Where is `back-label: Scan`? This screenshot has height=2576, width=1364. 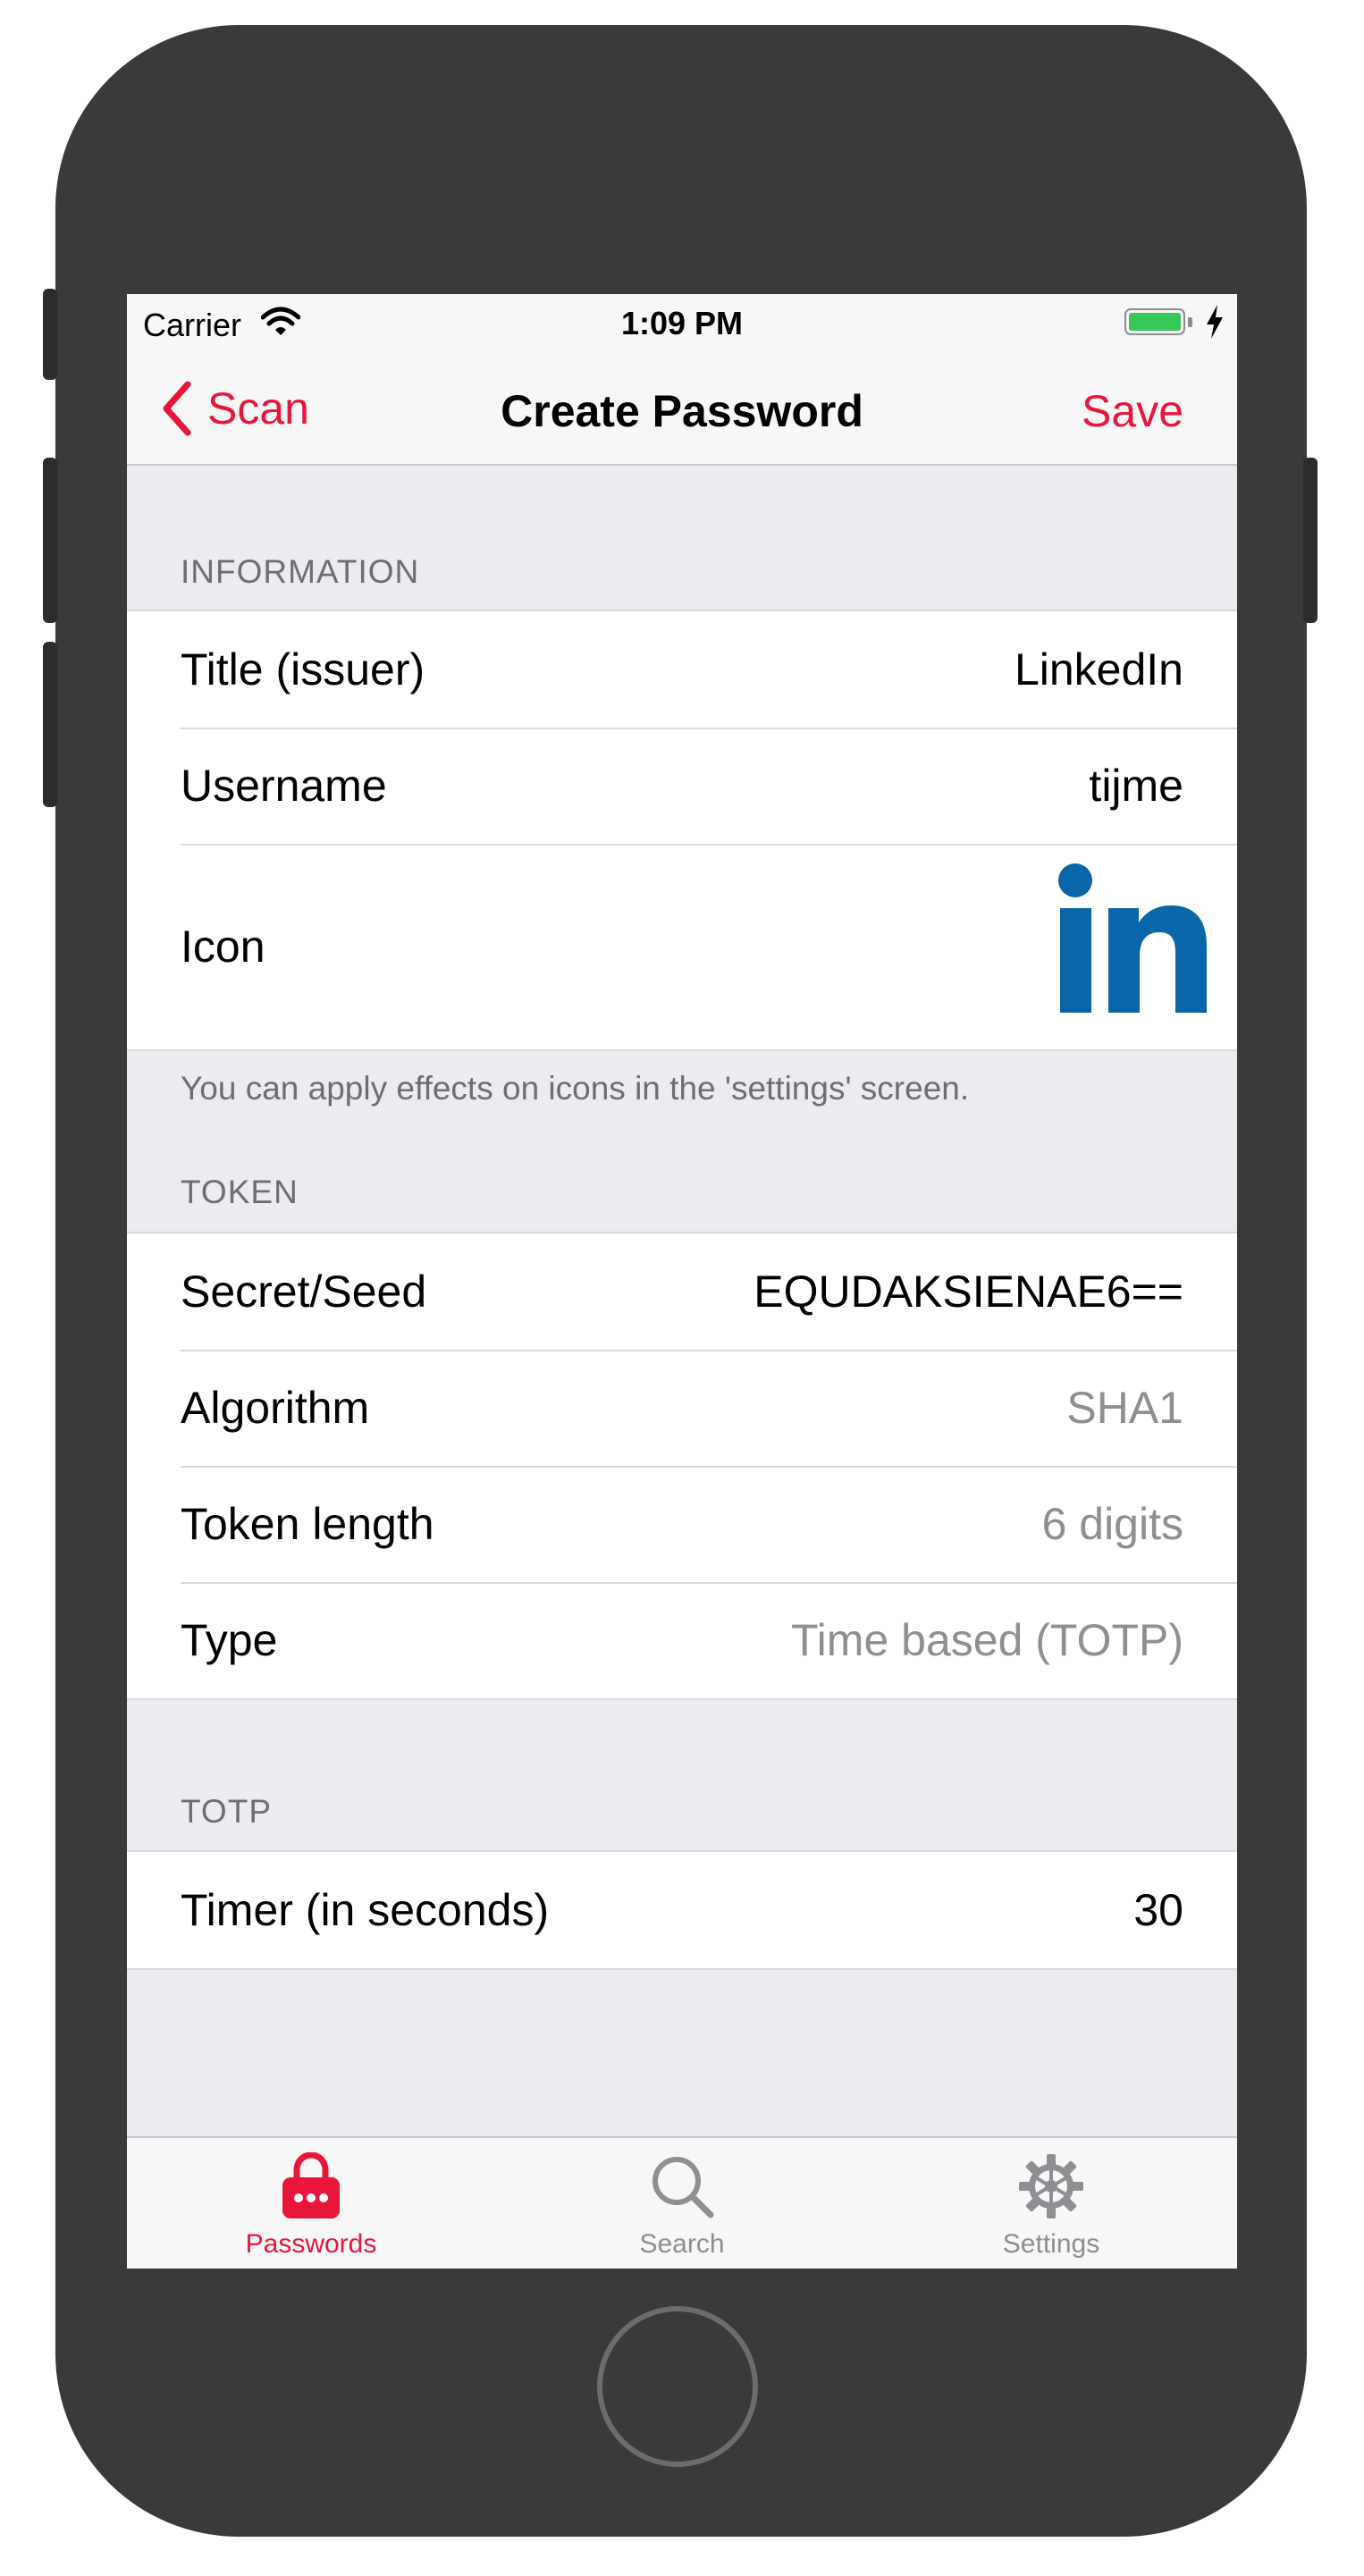 back-label: Scan is located at coordinates (258, 409).